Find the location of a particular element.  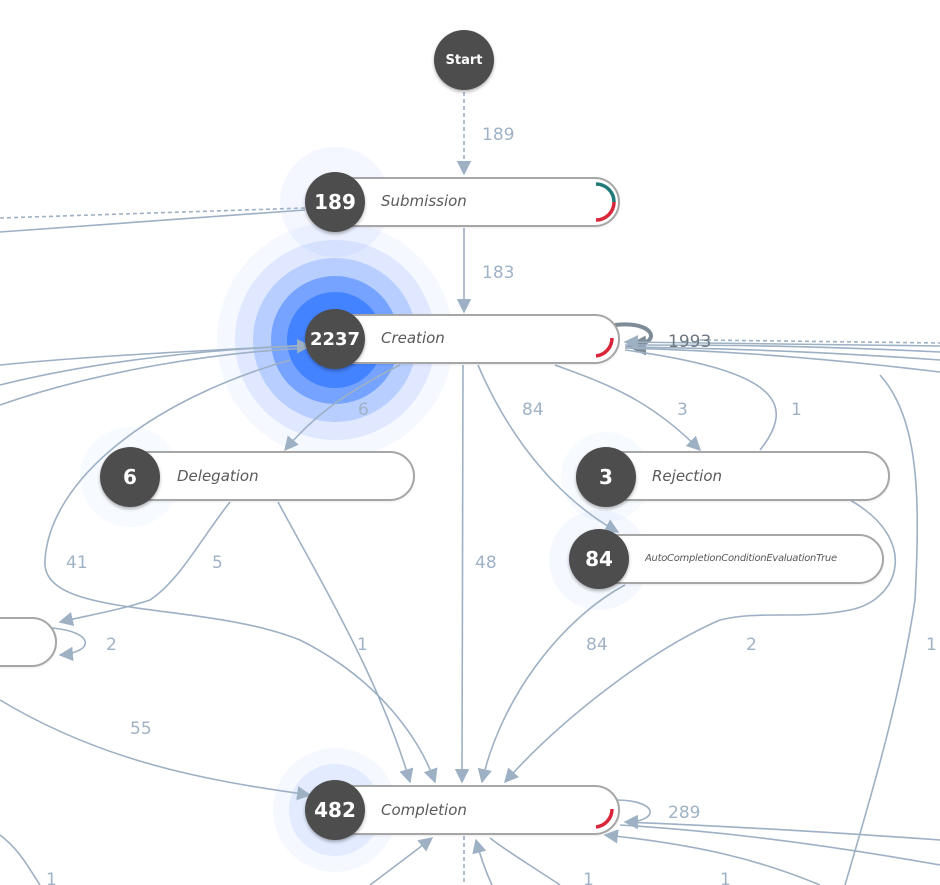

count-badge: 3 is located at coordinates (606, 477).